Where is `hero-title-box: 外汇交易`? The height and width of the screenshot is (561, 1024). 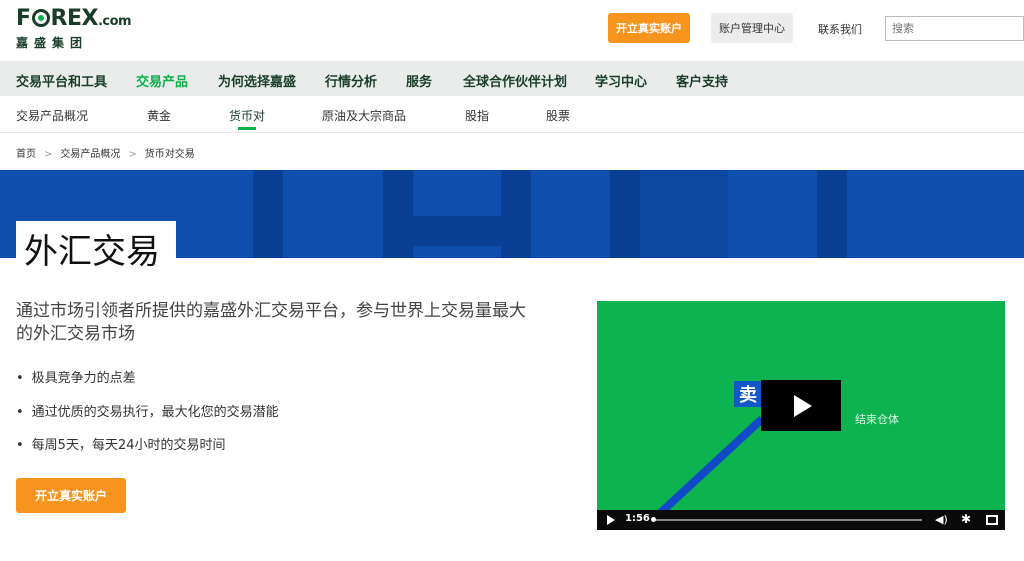 hero-title-box: 外汇交易 is located at coordinates (96, 246).